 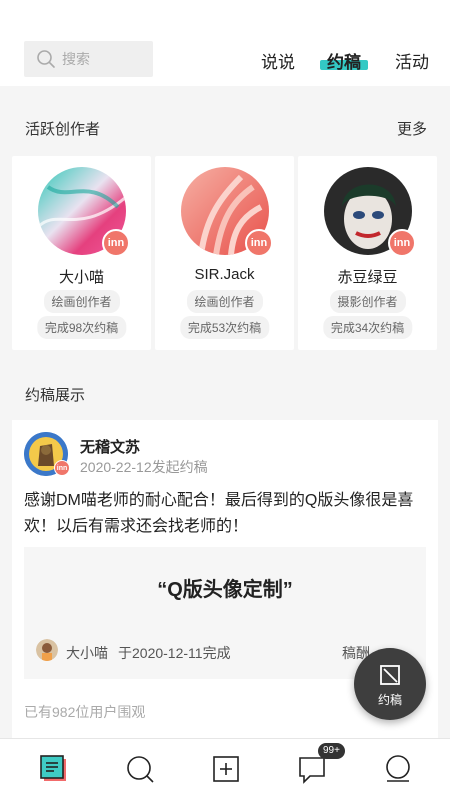 I want to click on creator-card: inn SIR.Jack 绘画创作者 完成53次约稿, so click(x=224, y=253).